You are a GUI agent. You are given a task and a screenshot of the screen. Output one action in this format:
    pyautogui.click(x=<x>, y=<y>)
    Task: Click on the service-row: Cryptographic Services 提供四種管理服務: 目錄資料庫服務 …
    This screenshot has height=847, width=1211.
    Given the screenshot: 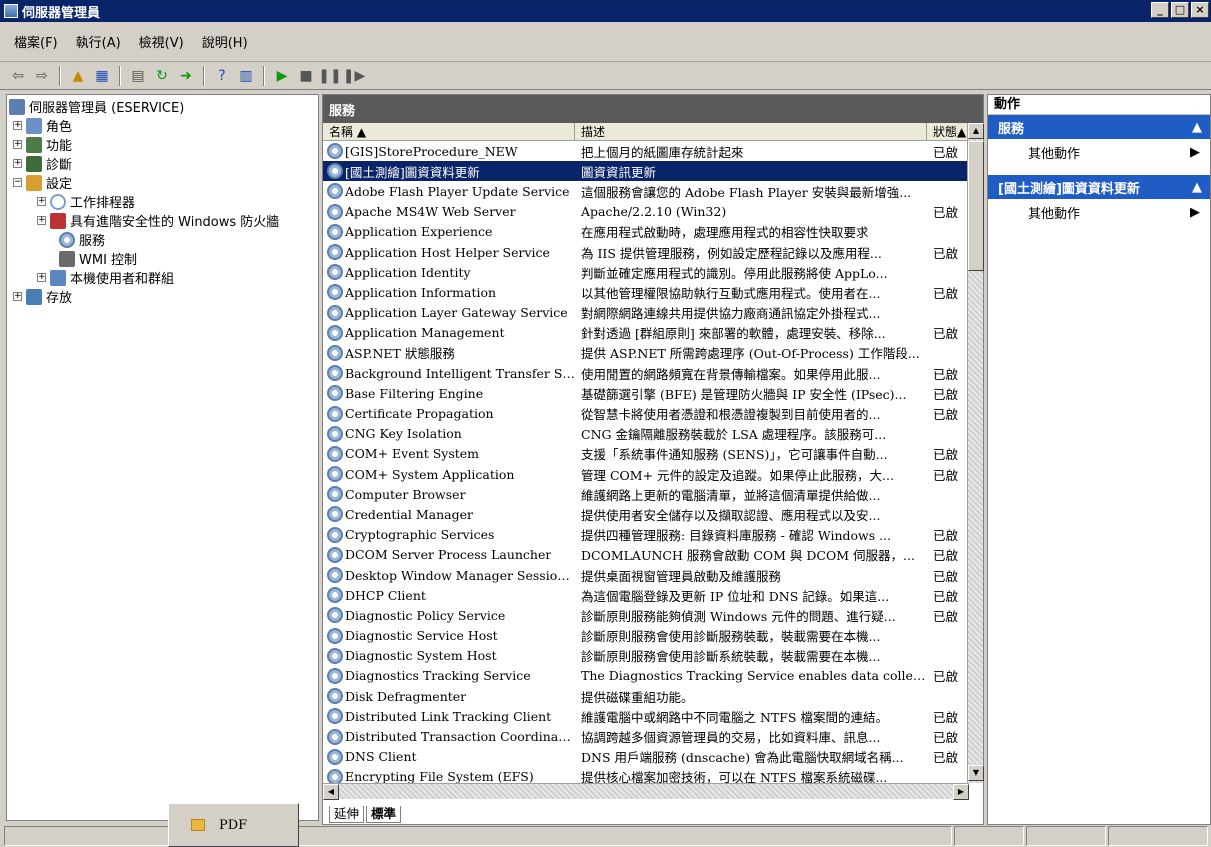 What is the action you would take?
    pyautogui.click(x=646, y=535)
    